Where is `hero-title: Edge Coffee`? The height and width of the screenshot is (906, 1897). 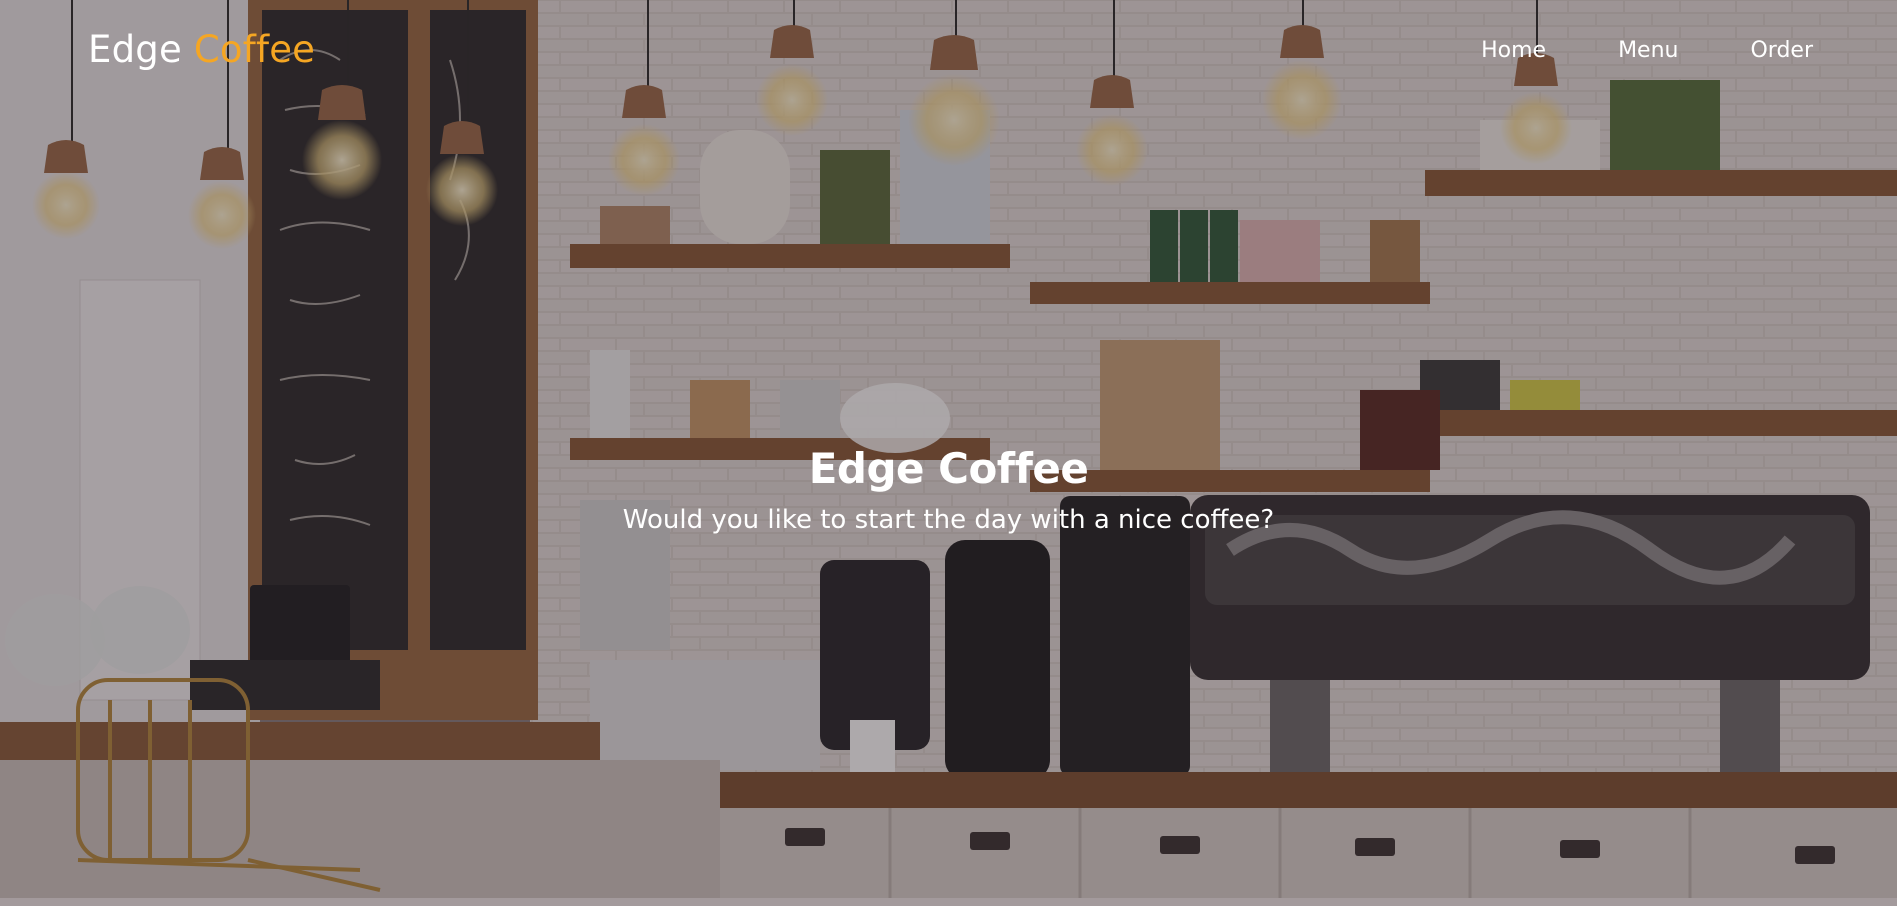 hero-title: Edge Coffee is located at coordinates (948, 468).